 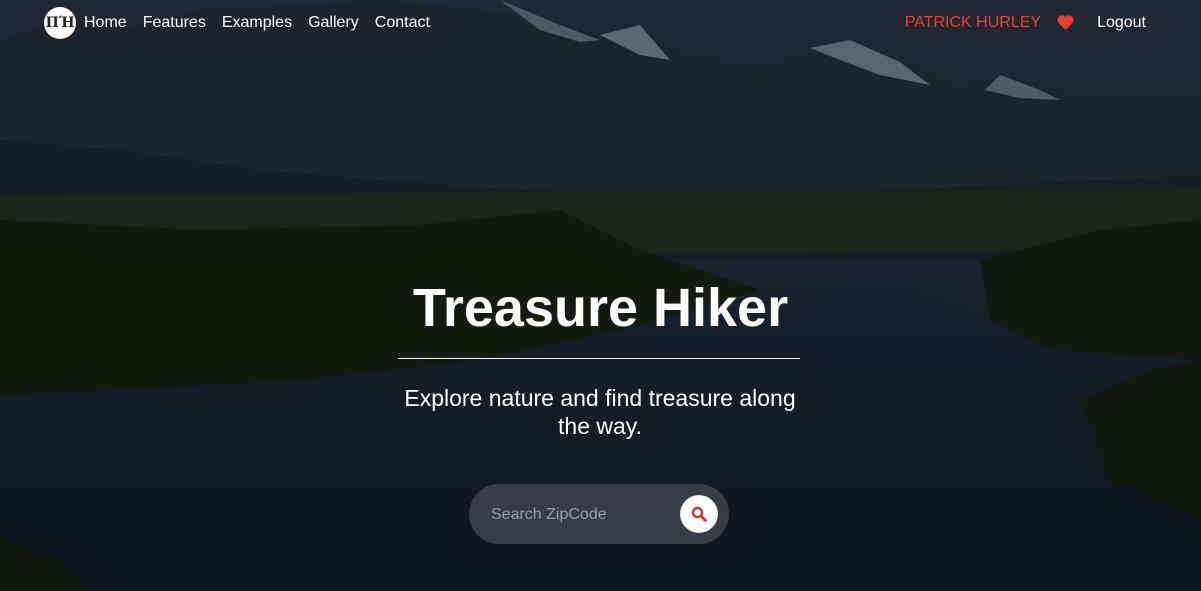 What do you see at coordinates (973, 22) in the screenshot?
I see `user-name-link: PATRICK HURLEY` at bounding box center [973, 22].